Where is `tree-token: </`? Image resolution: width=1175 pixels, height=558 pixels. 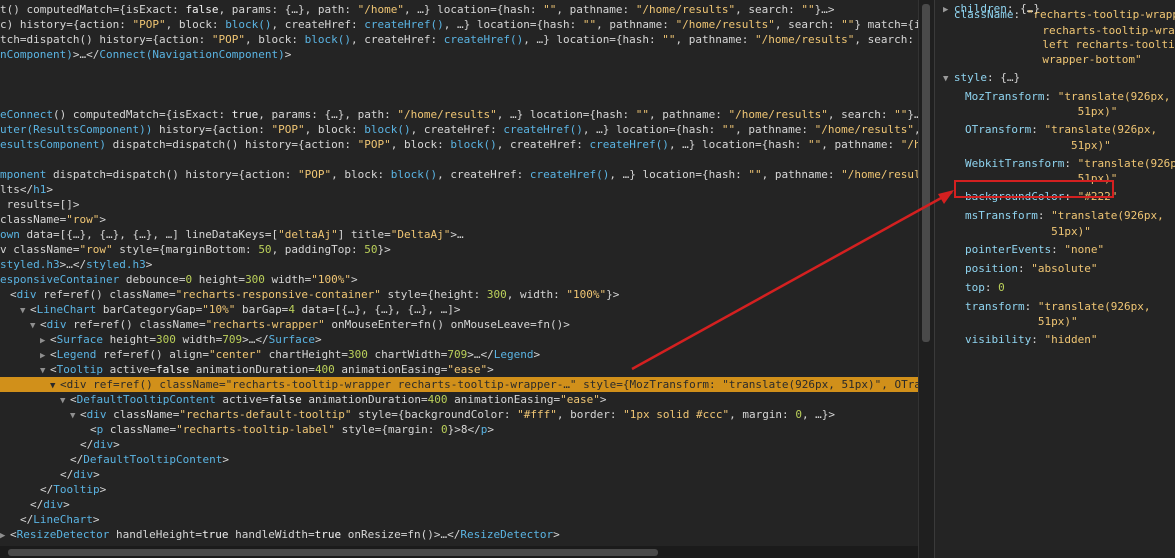
tree-token: </ is located at coordinates (47, 489).